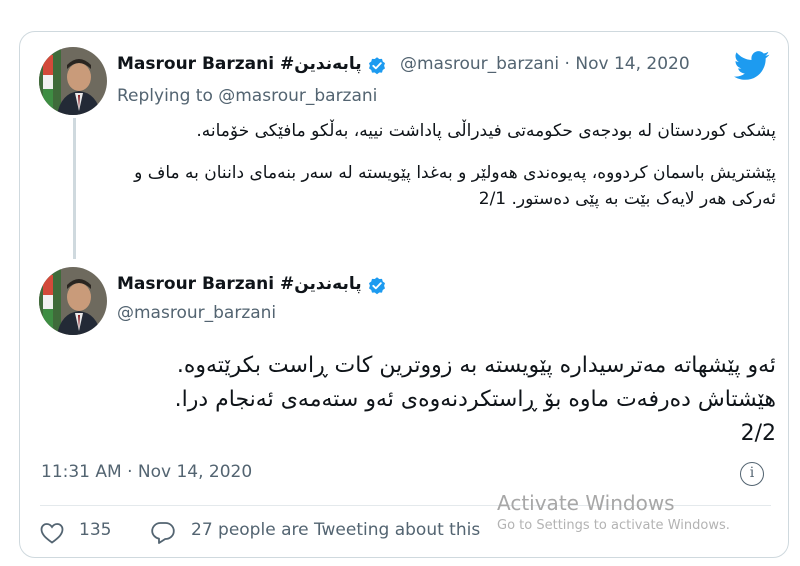  What do you see at coordinates (624, 64) in the screenshot?
I see `tweet-date: · Nov 14, 2020` at bounding box center [624, 64].